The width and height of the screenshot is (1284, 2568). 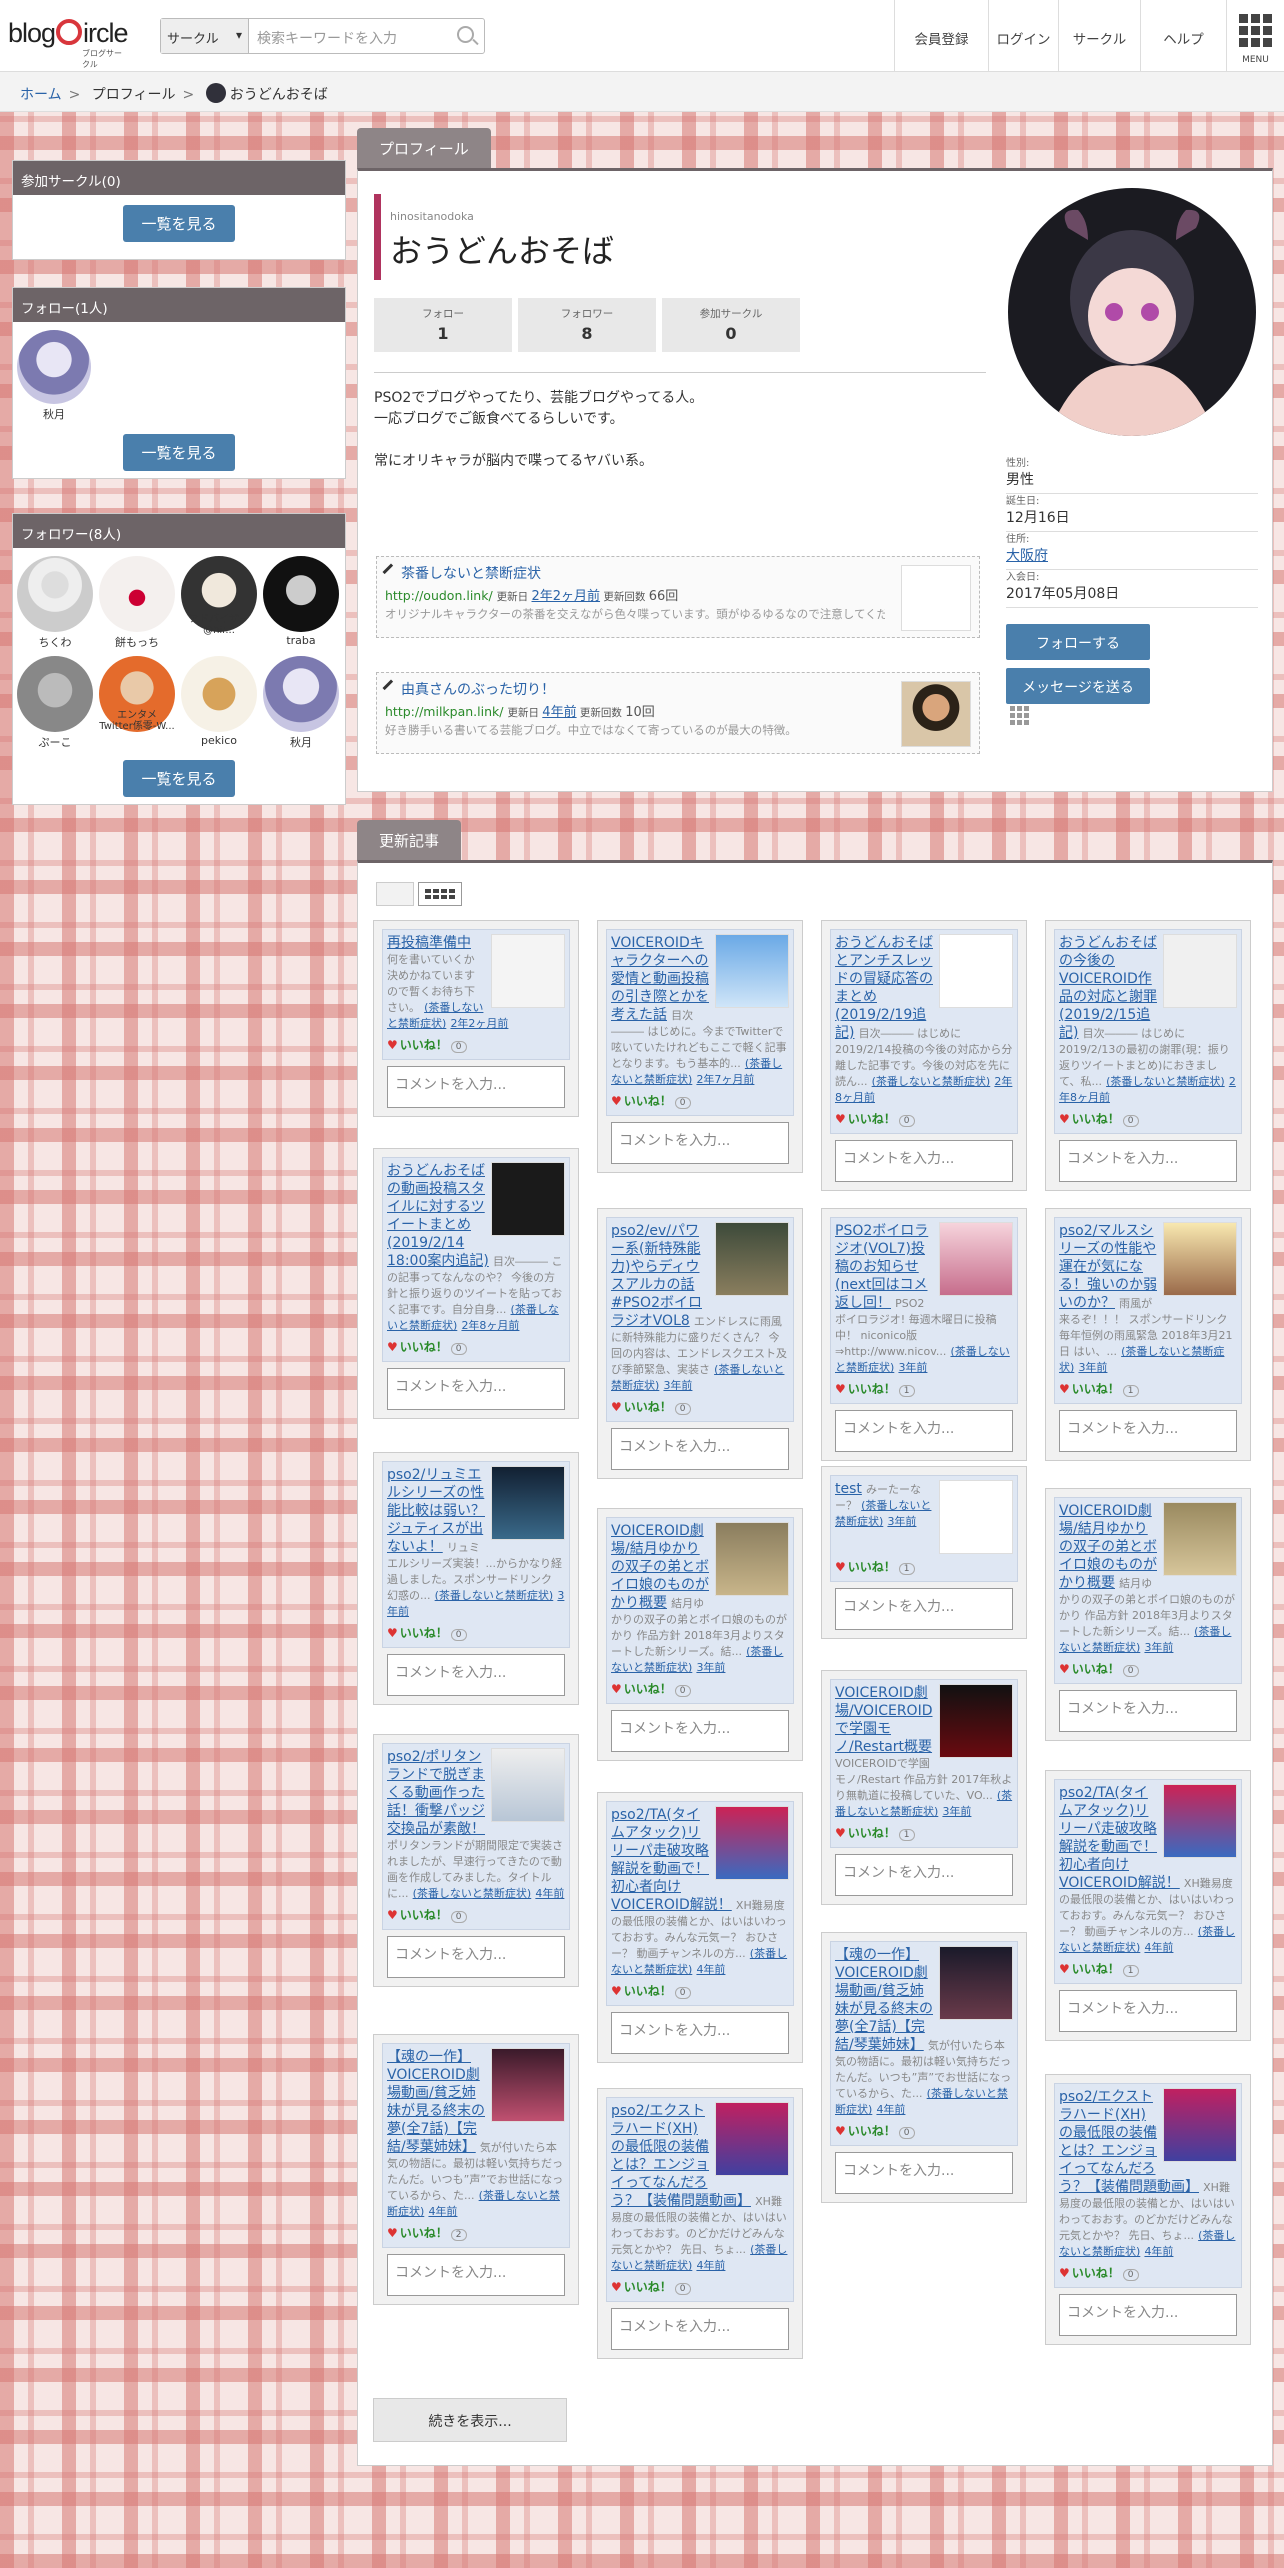 I want to click on search-icon, so click(x=465, y=34).